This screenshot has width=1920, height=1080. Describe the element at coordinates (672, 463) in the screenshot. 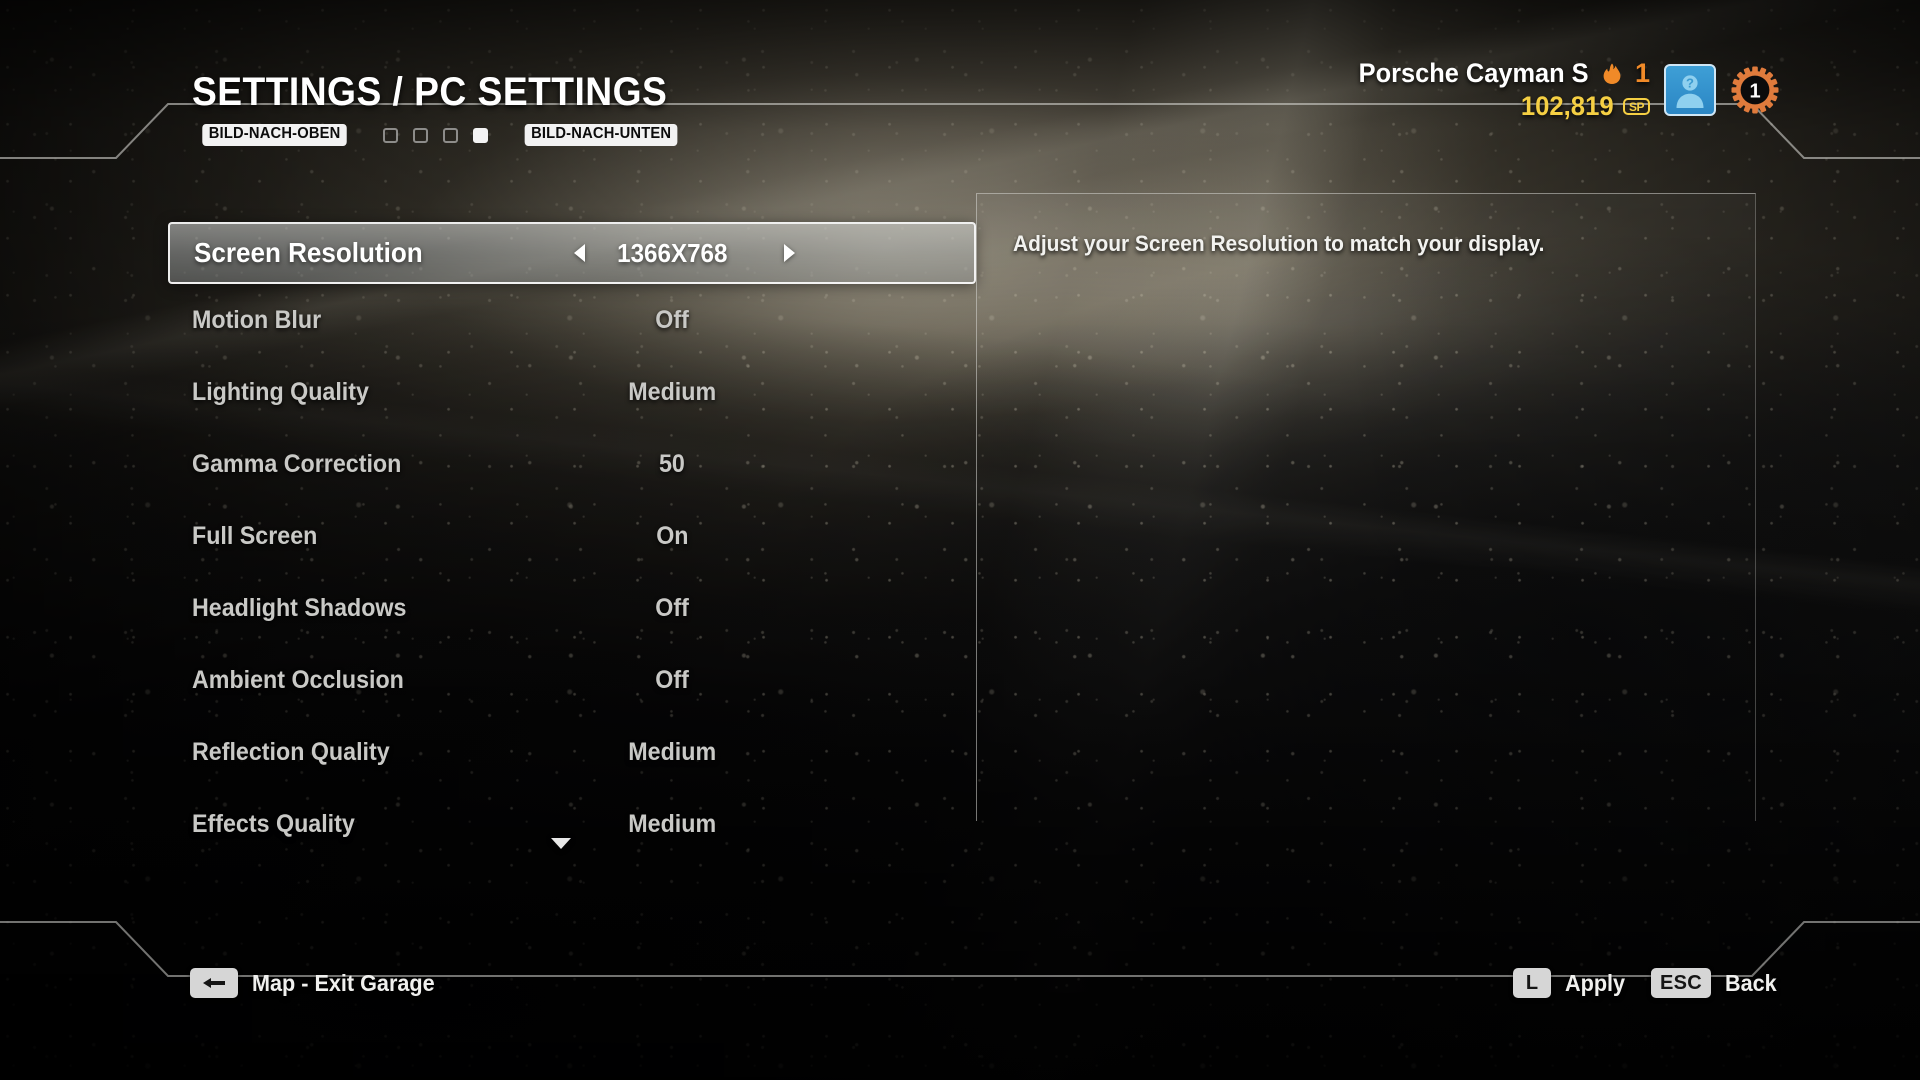

I see `settings-row-value: 50` at that location.